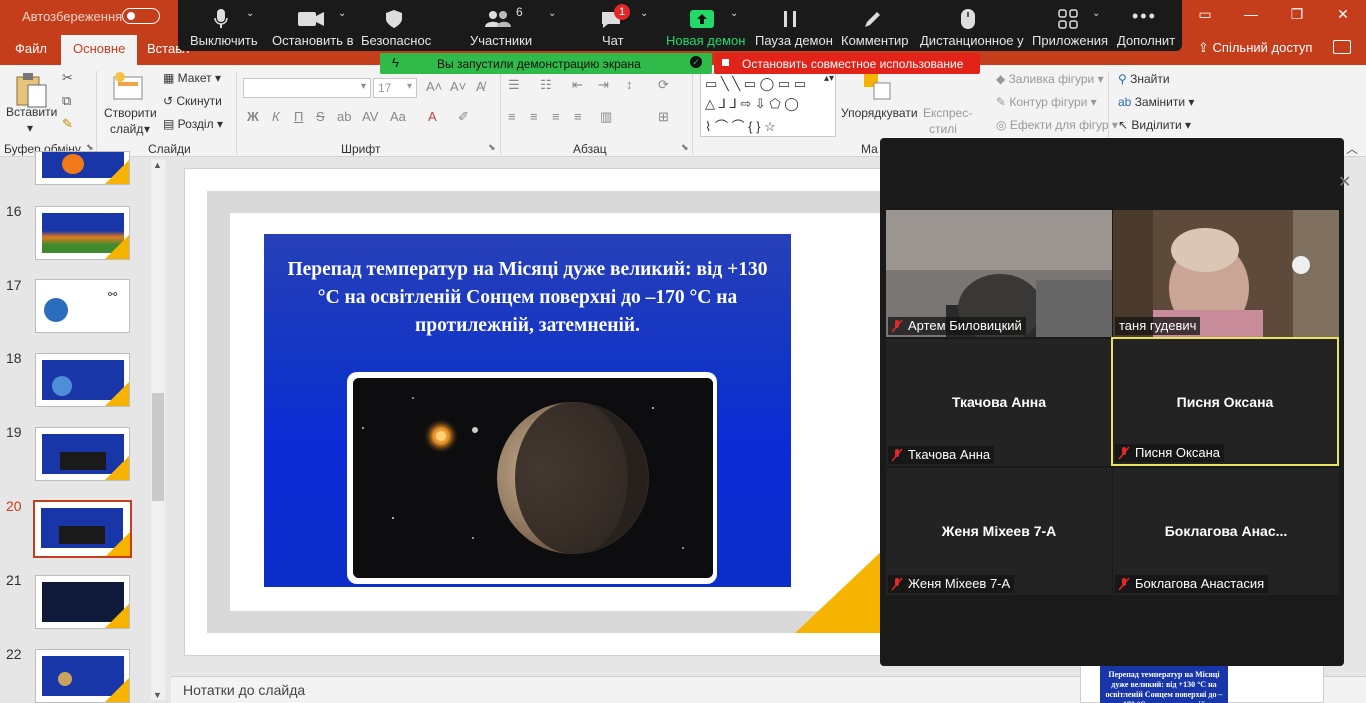 The image size is (1366, 703). I want to click on annotate-pen-icon, so click(872, 20).